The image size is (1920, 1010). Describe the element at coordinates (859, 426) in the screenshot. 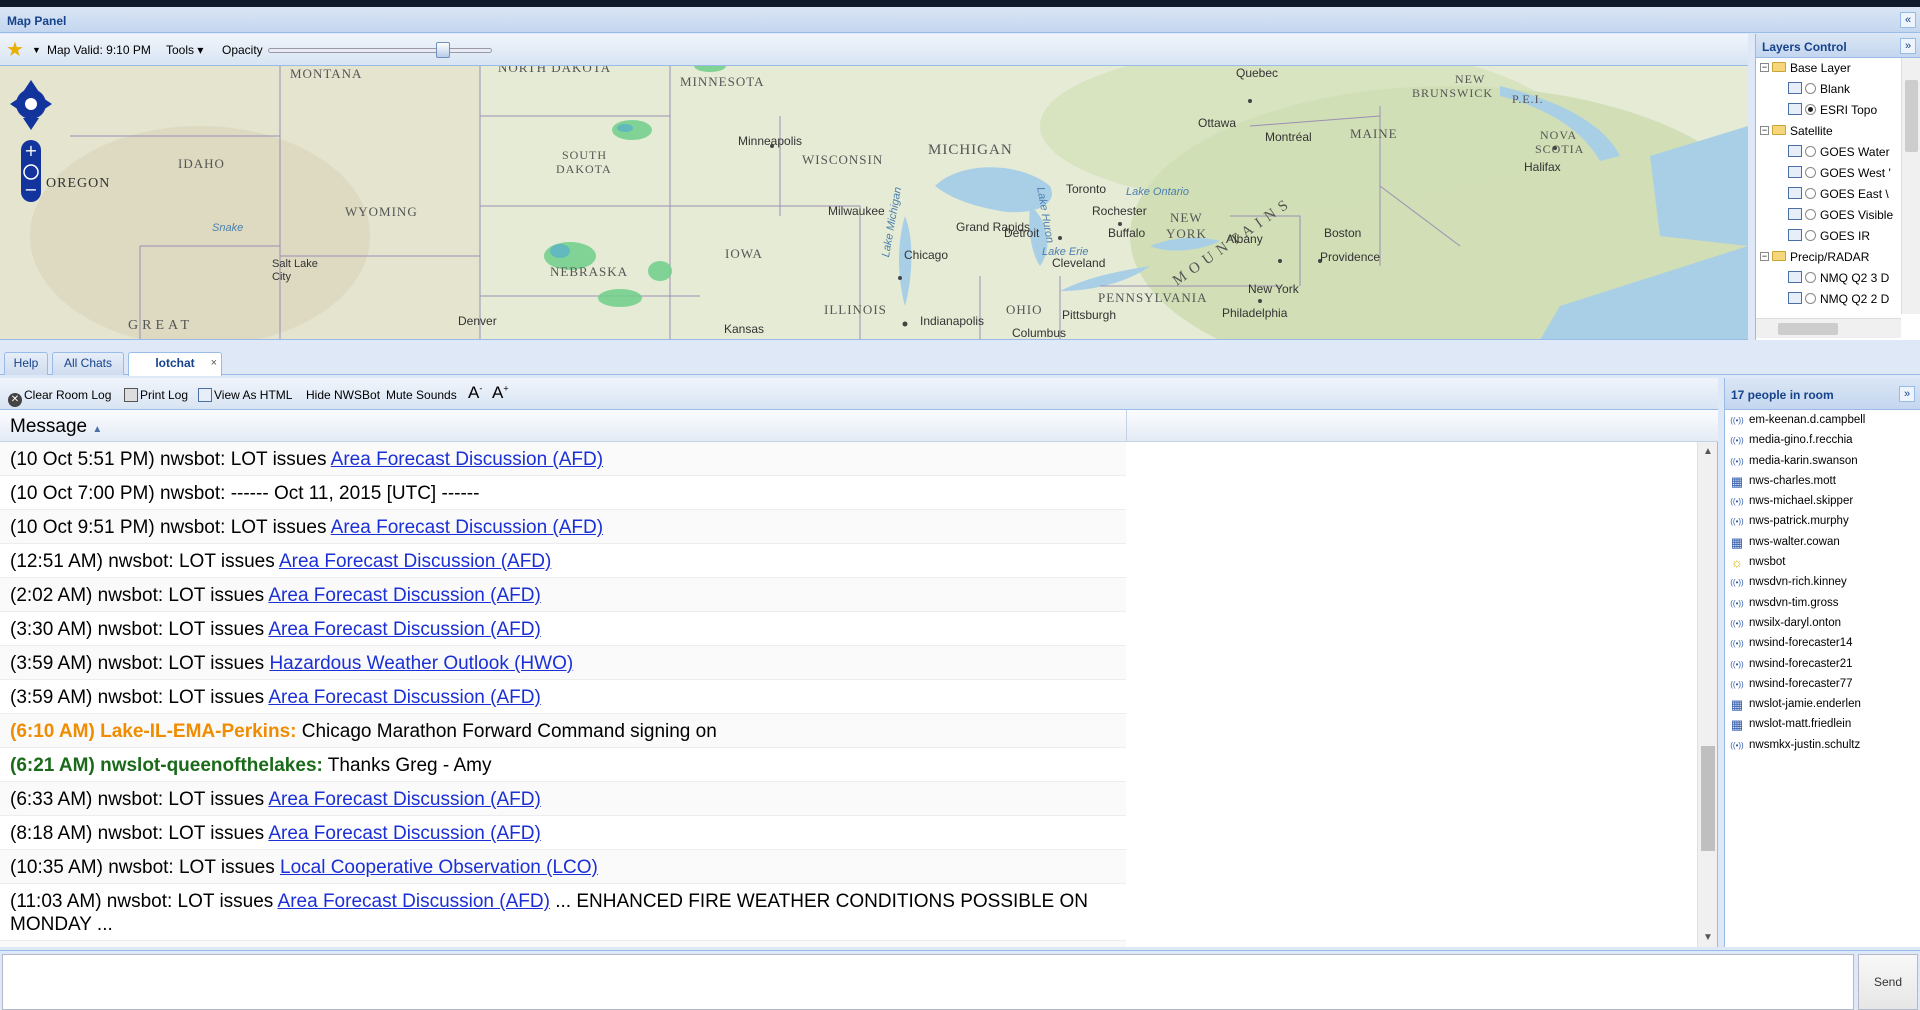

I see `message-grid-header: Message ▲` at that location.